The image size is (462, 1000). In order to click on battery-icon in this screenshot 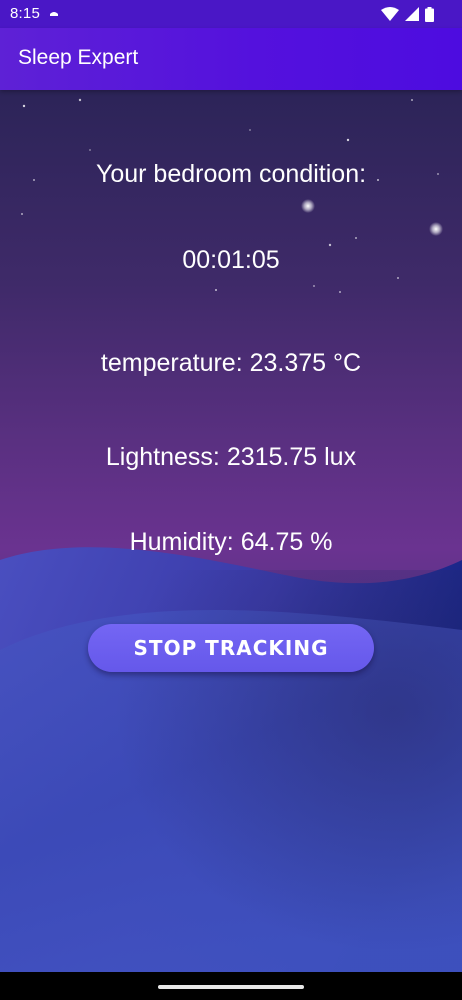, I will do `click(429, 14)`.